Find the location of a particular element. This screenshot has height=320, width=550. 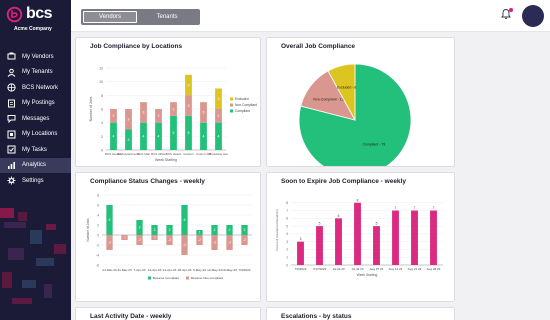

sidebar-item-label: My Locations is located at coordinates (40, 134).